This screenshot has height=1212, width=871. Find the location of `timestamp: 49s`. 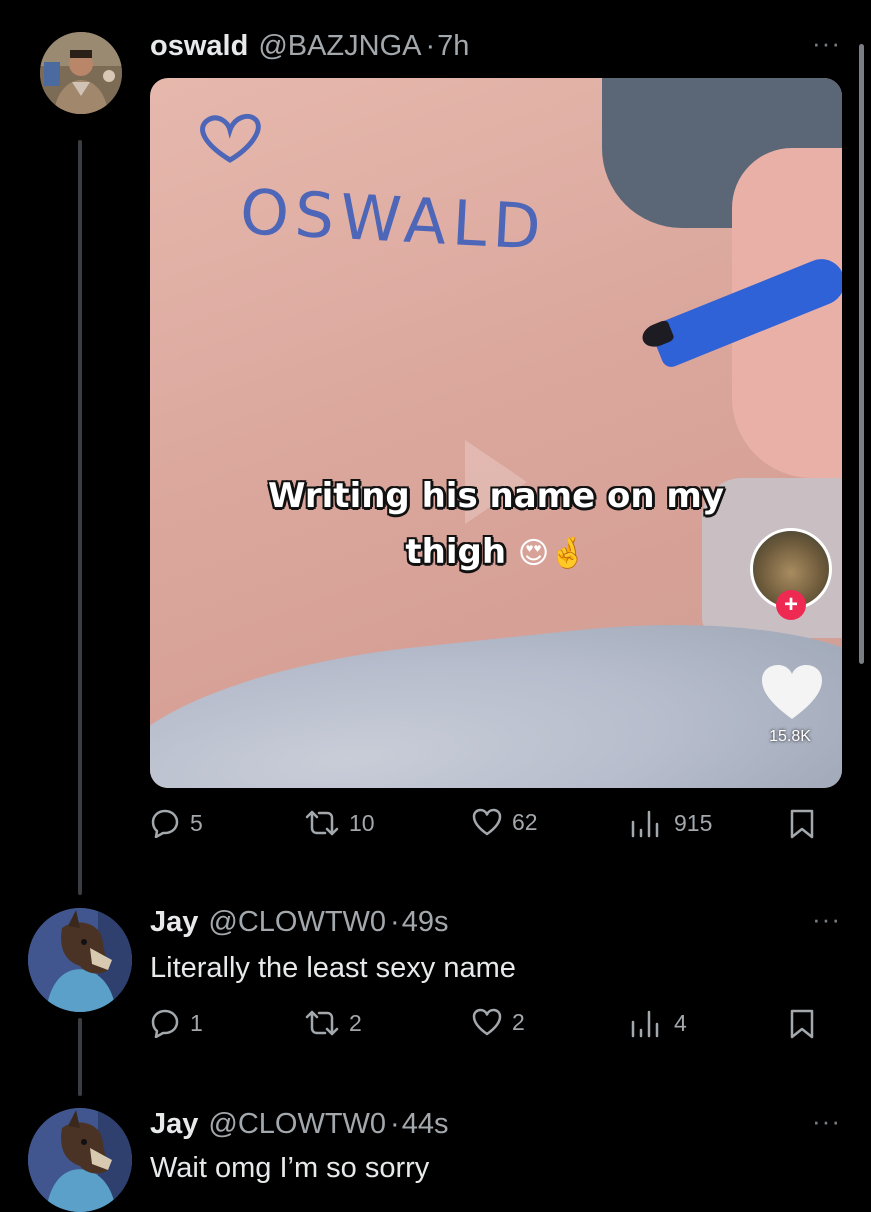

timestamp: 49s is located at coordinates (425, 922).